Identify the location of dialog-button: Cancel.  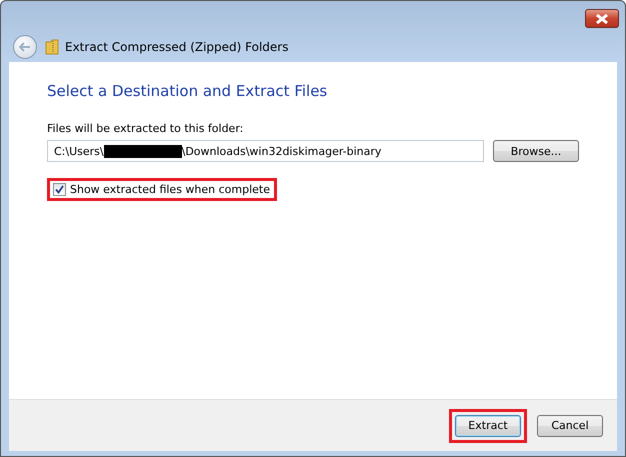
(570, 425).